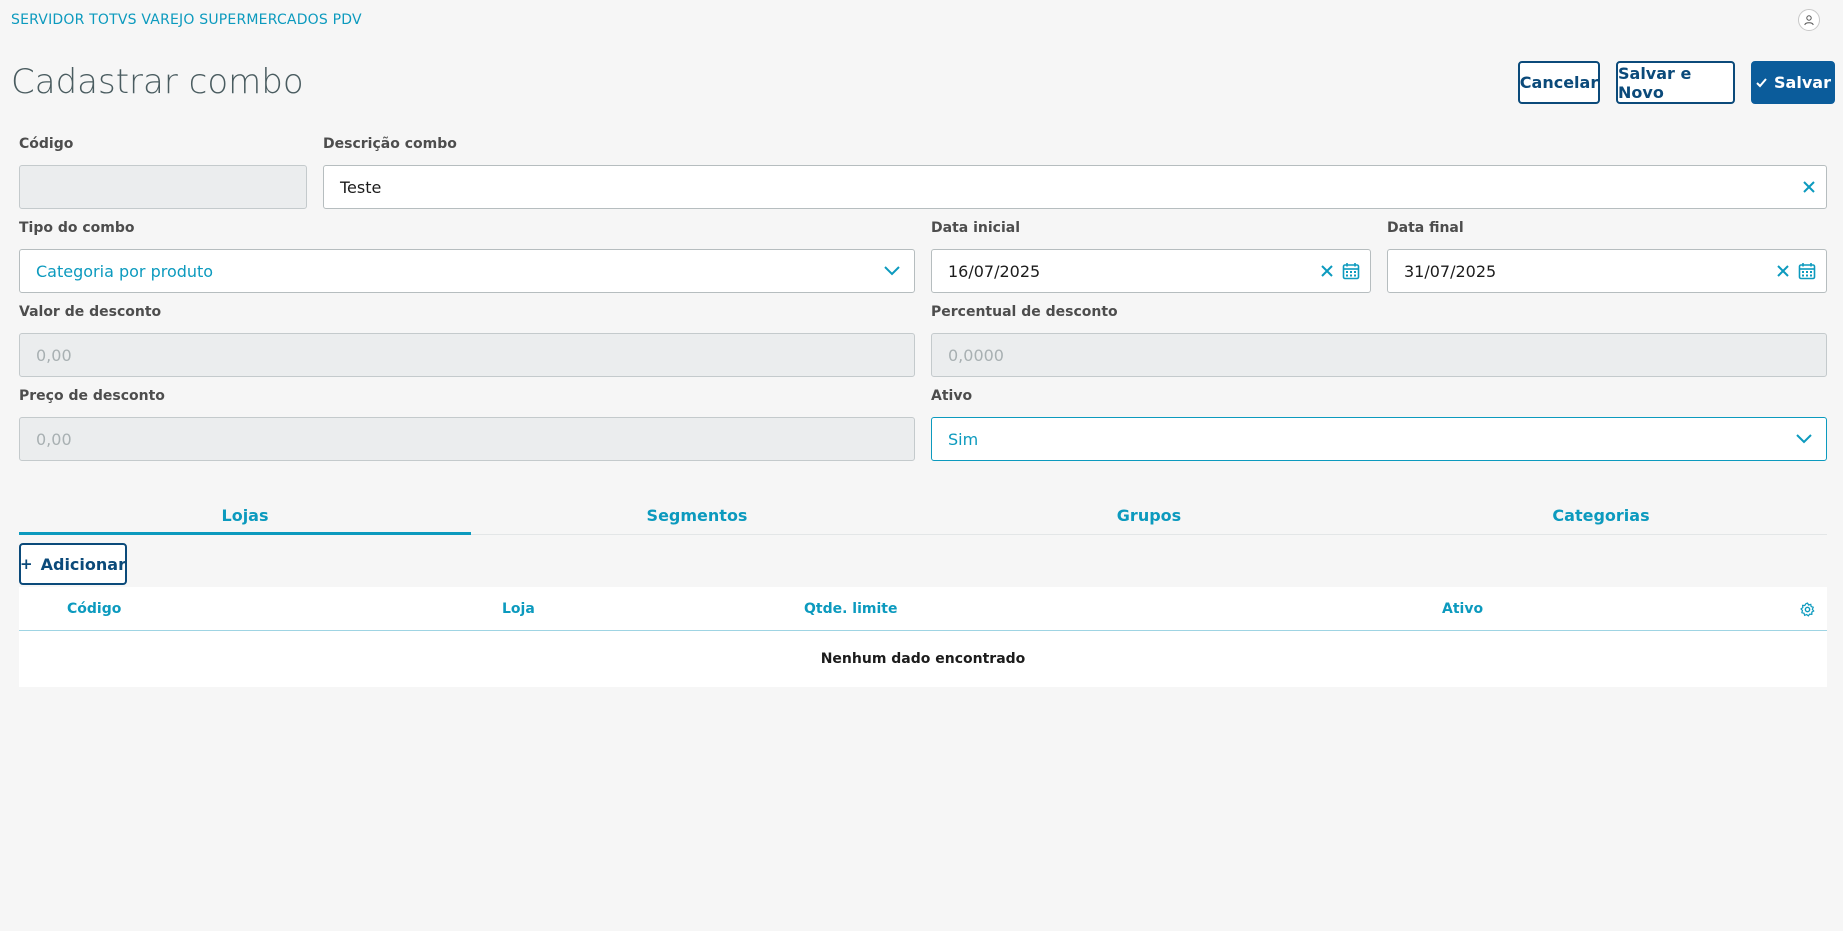  I want to click on descricao-field: Teste, so click(1075, 187).